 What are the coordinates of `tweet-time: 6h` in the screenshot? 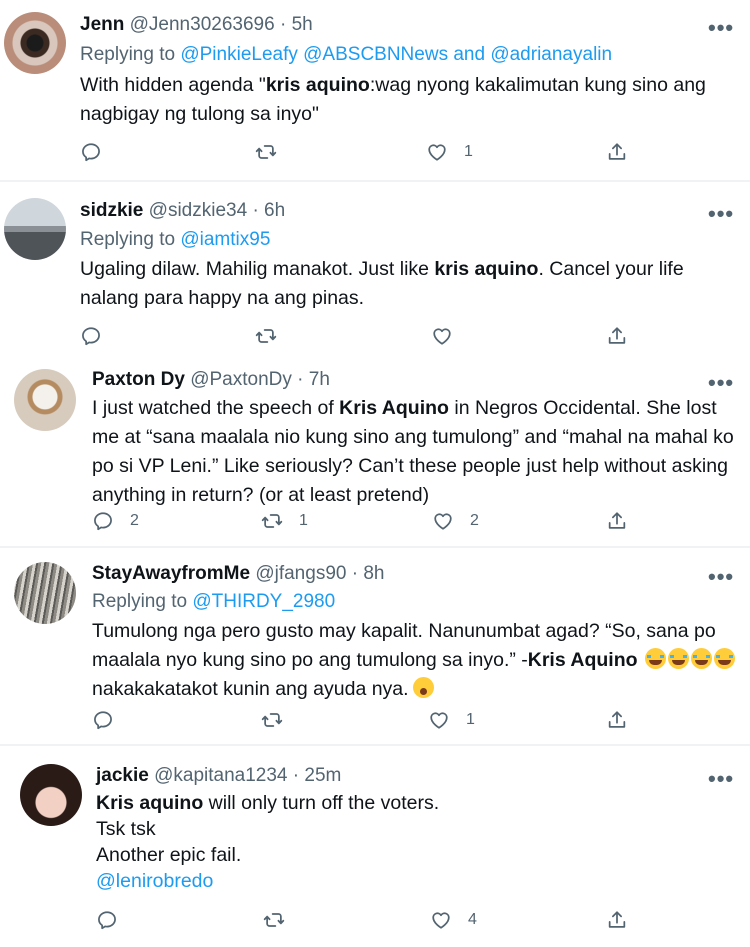 It's located at (274, 210).